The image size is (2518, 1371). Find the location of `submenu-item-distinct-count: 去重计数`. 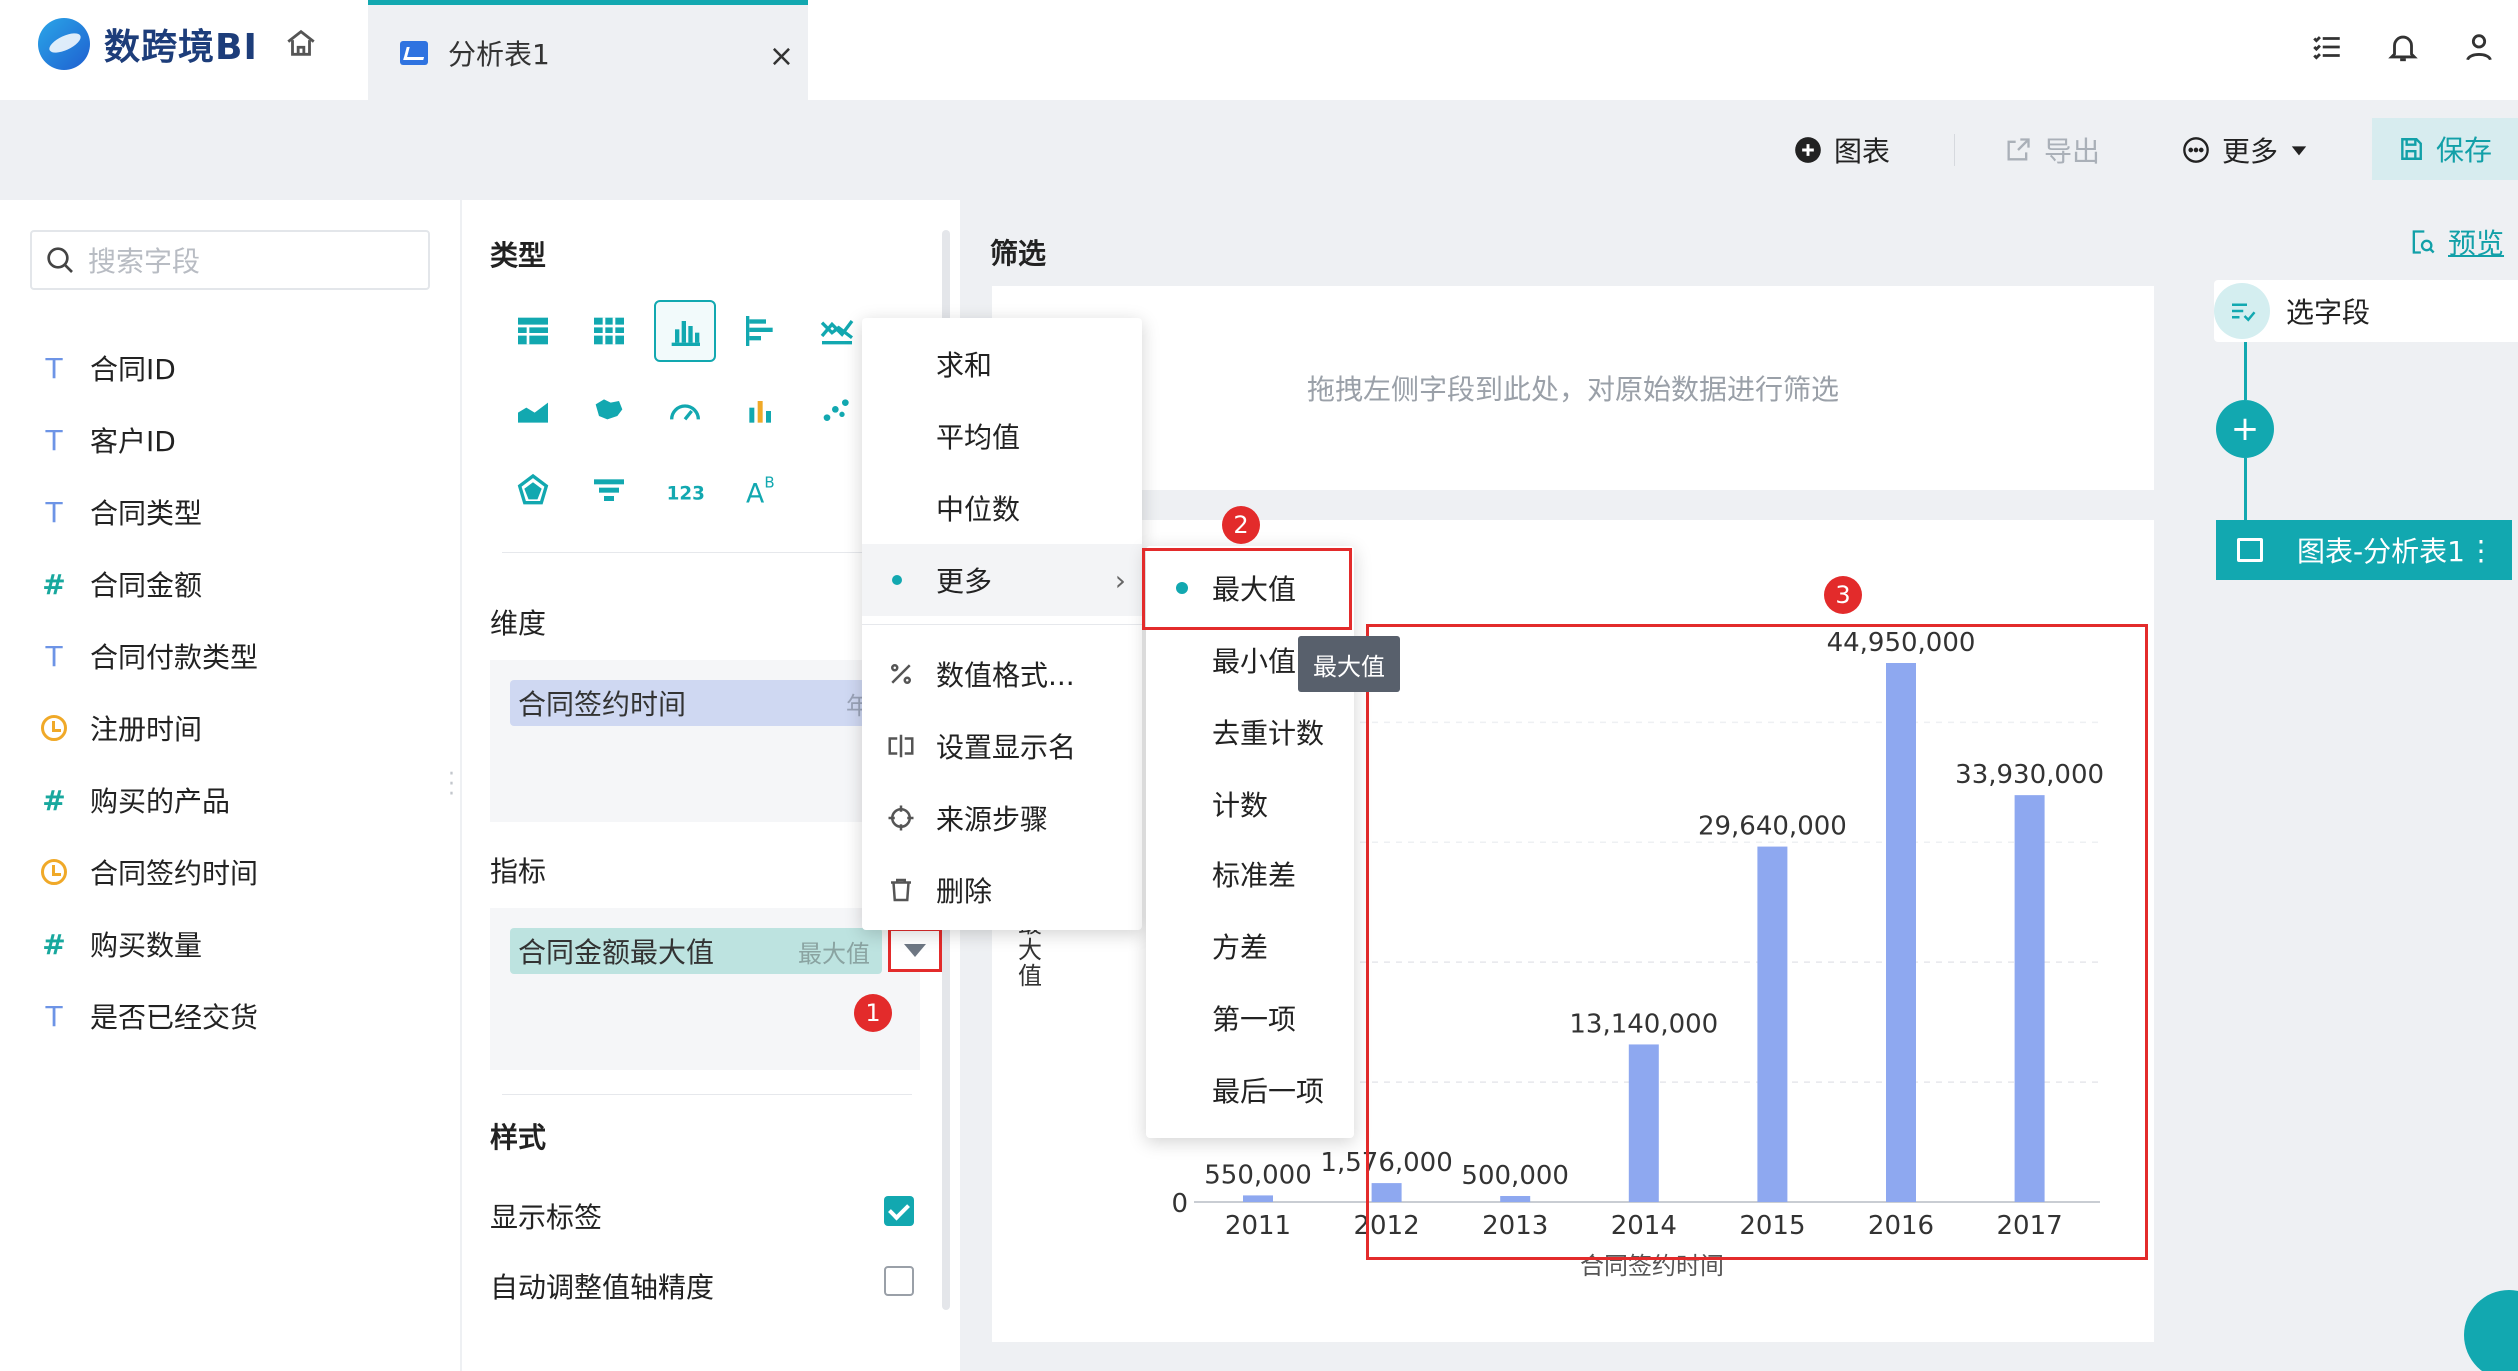

submenu-item-distinct-count: 去重计数 is located at coordinates (1250, 732).